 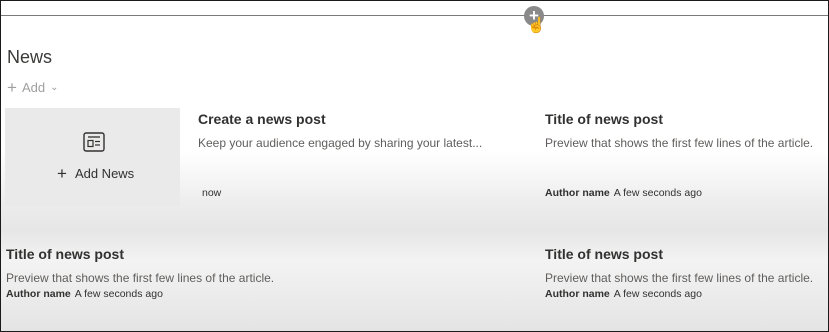 I want to click on newspaper-icon, so click(x=94, y=142).